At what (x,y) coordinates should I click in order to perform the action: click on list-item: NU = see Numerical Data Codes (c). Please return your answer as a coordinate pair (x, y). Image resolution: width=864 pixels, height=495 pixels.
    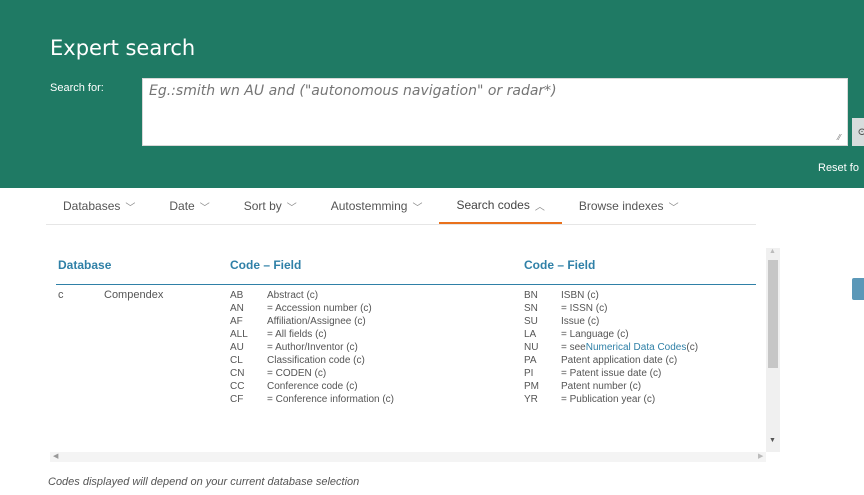
    Looking at the image, I should click on (611, 347).